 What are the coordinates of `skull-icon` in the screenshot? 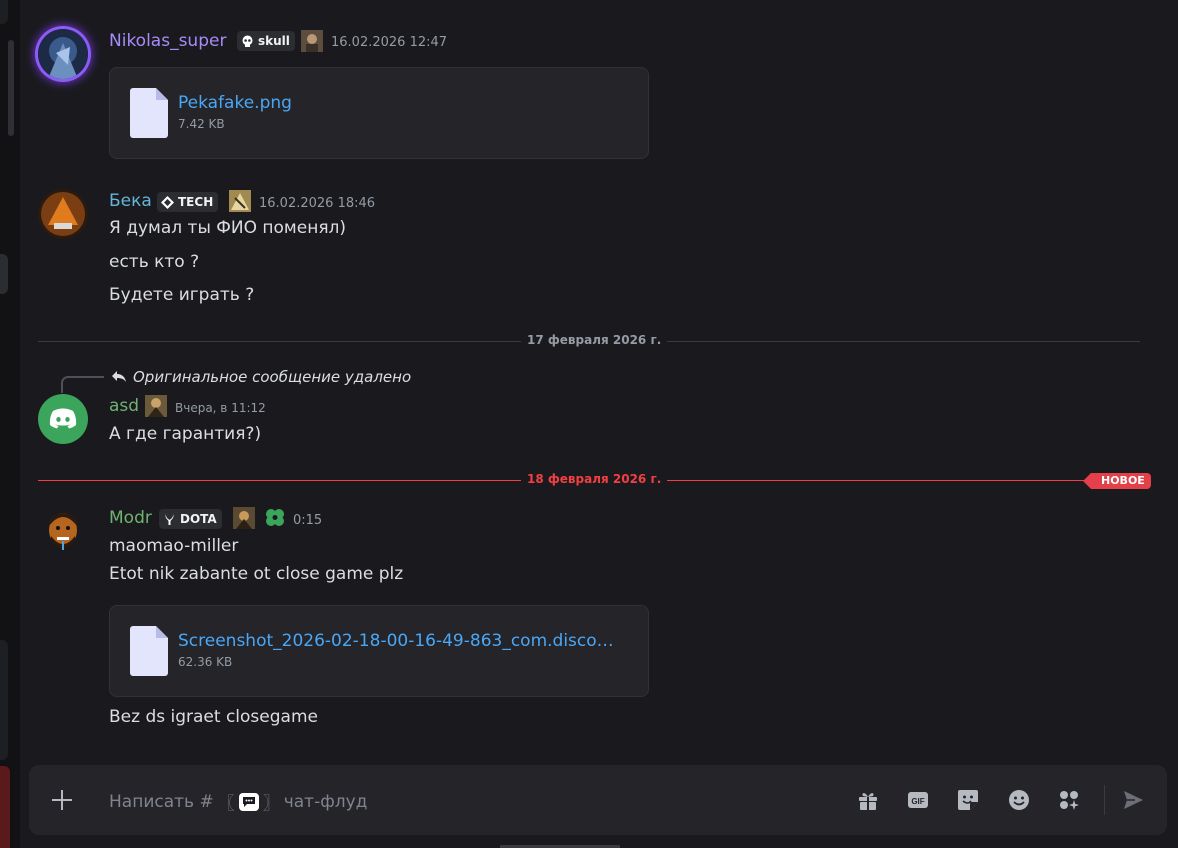 It's located at (247, 41).